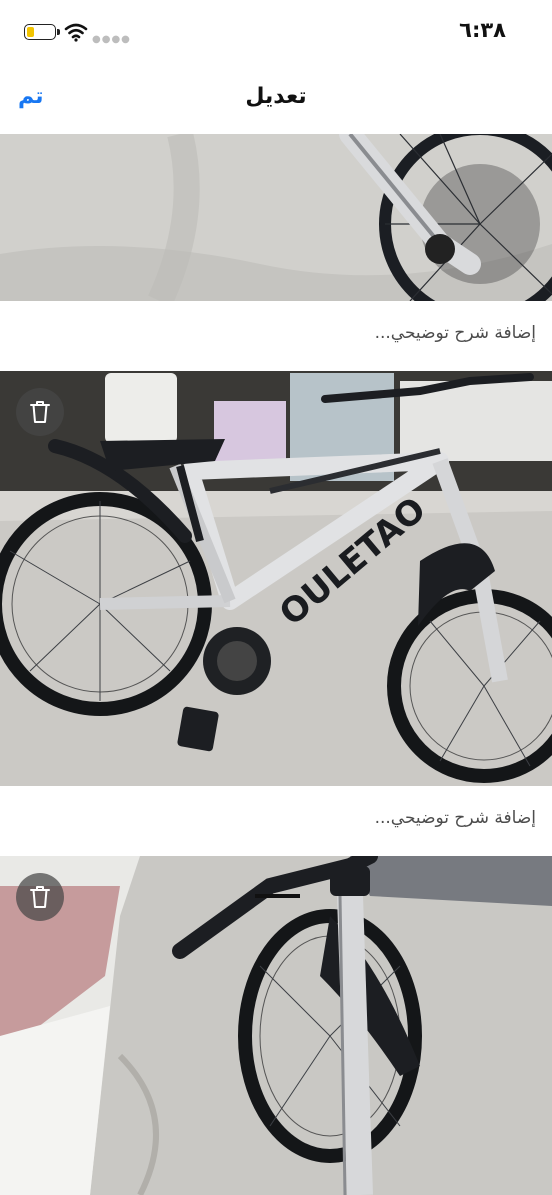 The image size is (552, 1195). I want to click on page-title: تعديل, so click(276, 96).